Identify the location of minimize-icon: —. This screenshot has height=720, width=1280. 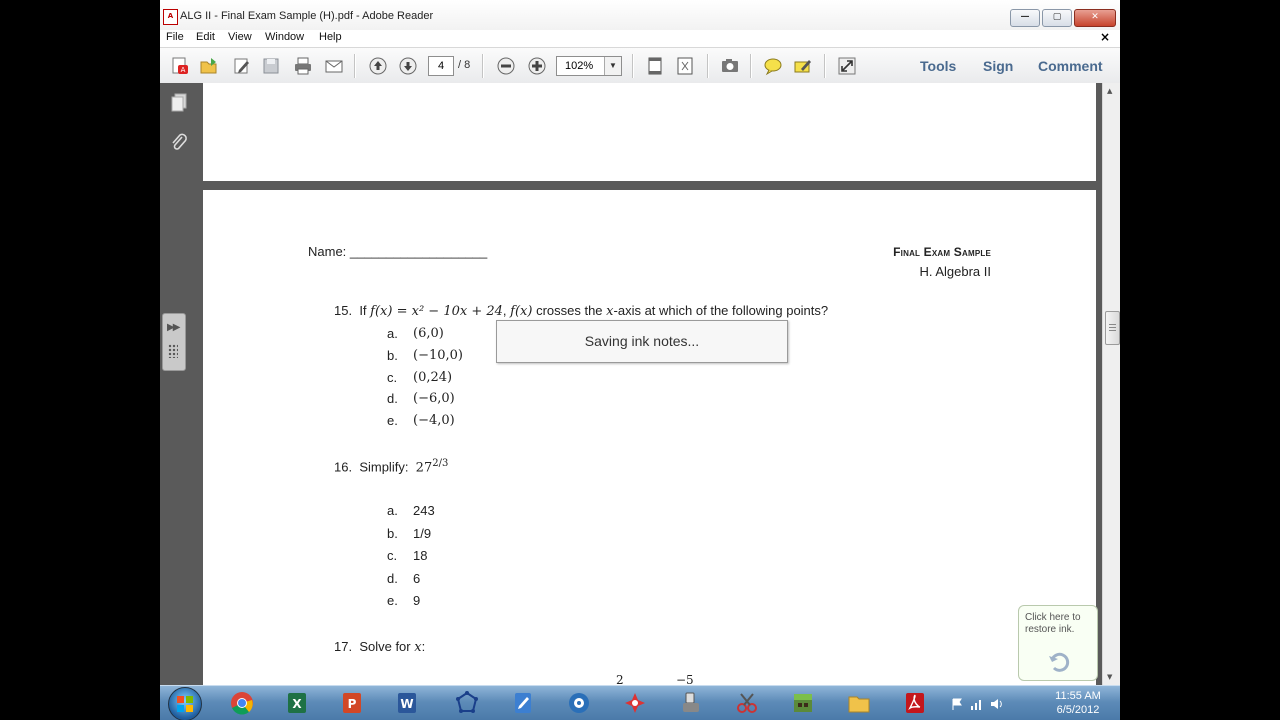
(1025, 18).